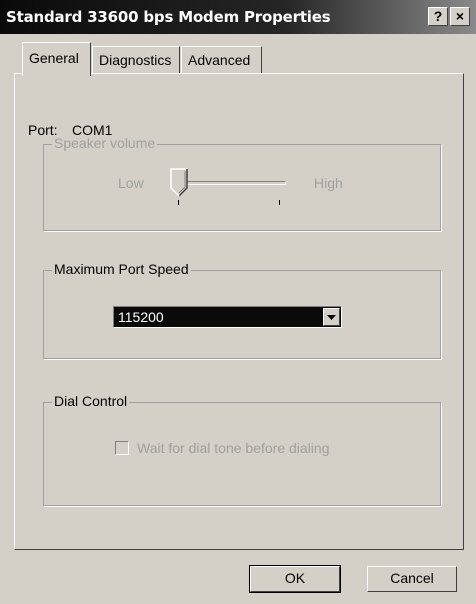 Image resolution: width=476 pixels, height=604 pixels. I want to click on window-title: Standard 33600 bps Modem Properties, so click(168, 17).